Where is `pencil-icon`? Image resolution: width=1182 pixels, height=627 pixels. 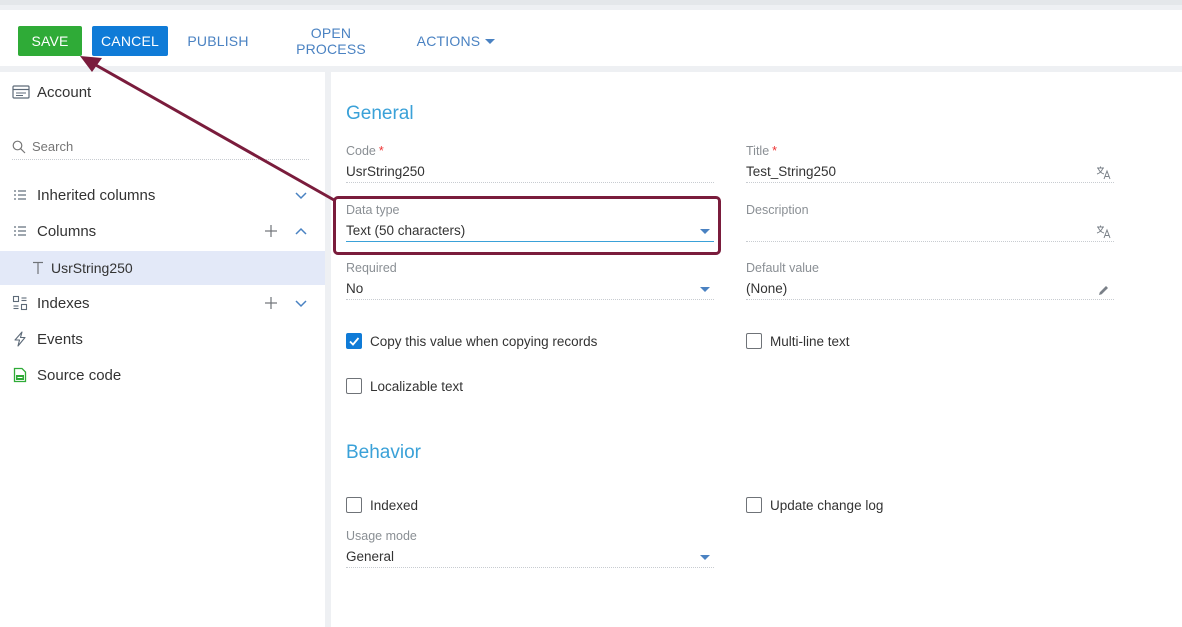
pencil-icon is located at coordinates (1103, 290).